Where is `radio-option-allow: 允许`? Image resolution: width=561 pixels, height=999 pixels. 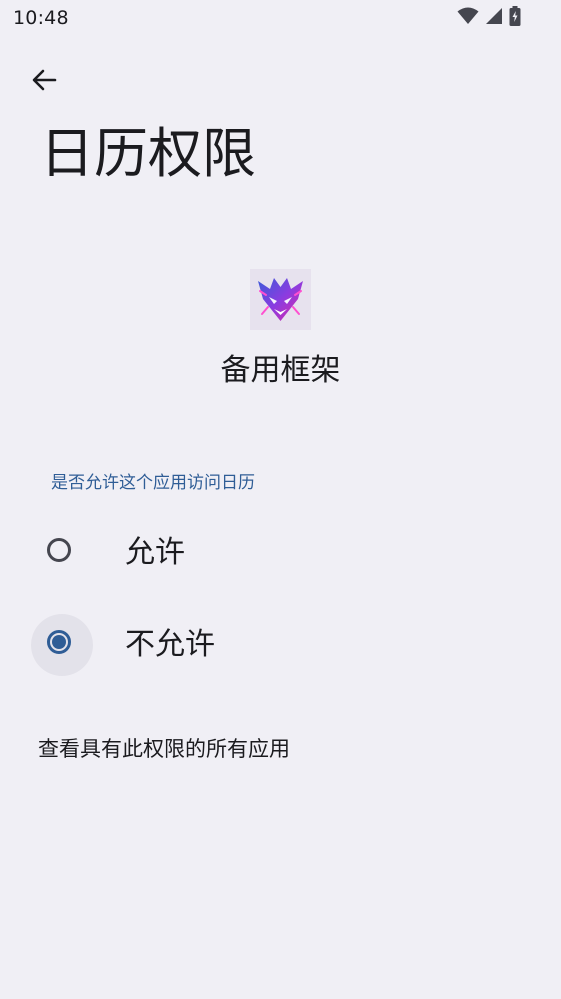
radio-option-allow: 允许 is located at coordinates (280, 553).